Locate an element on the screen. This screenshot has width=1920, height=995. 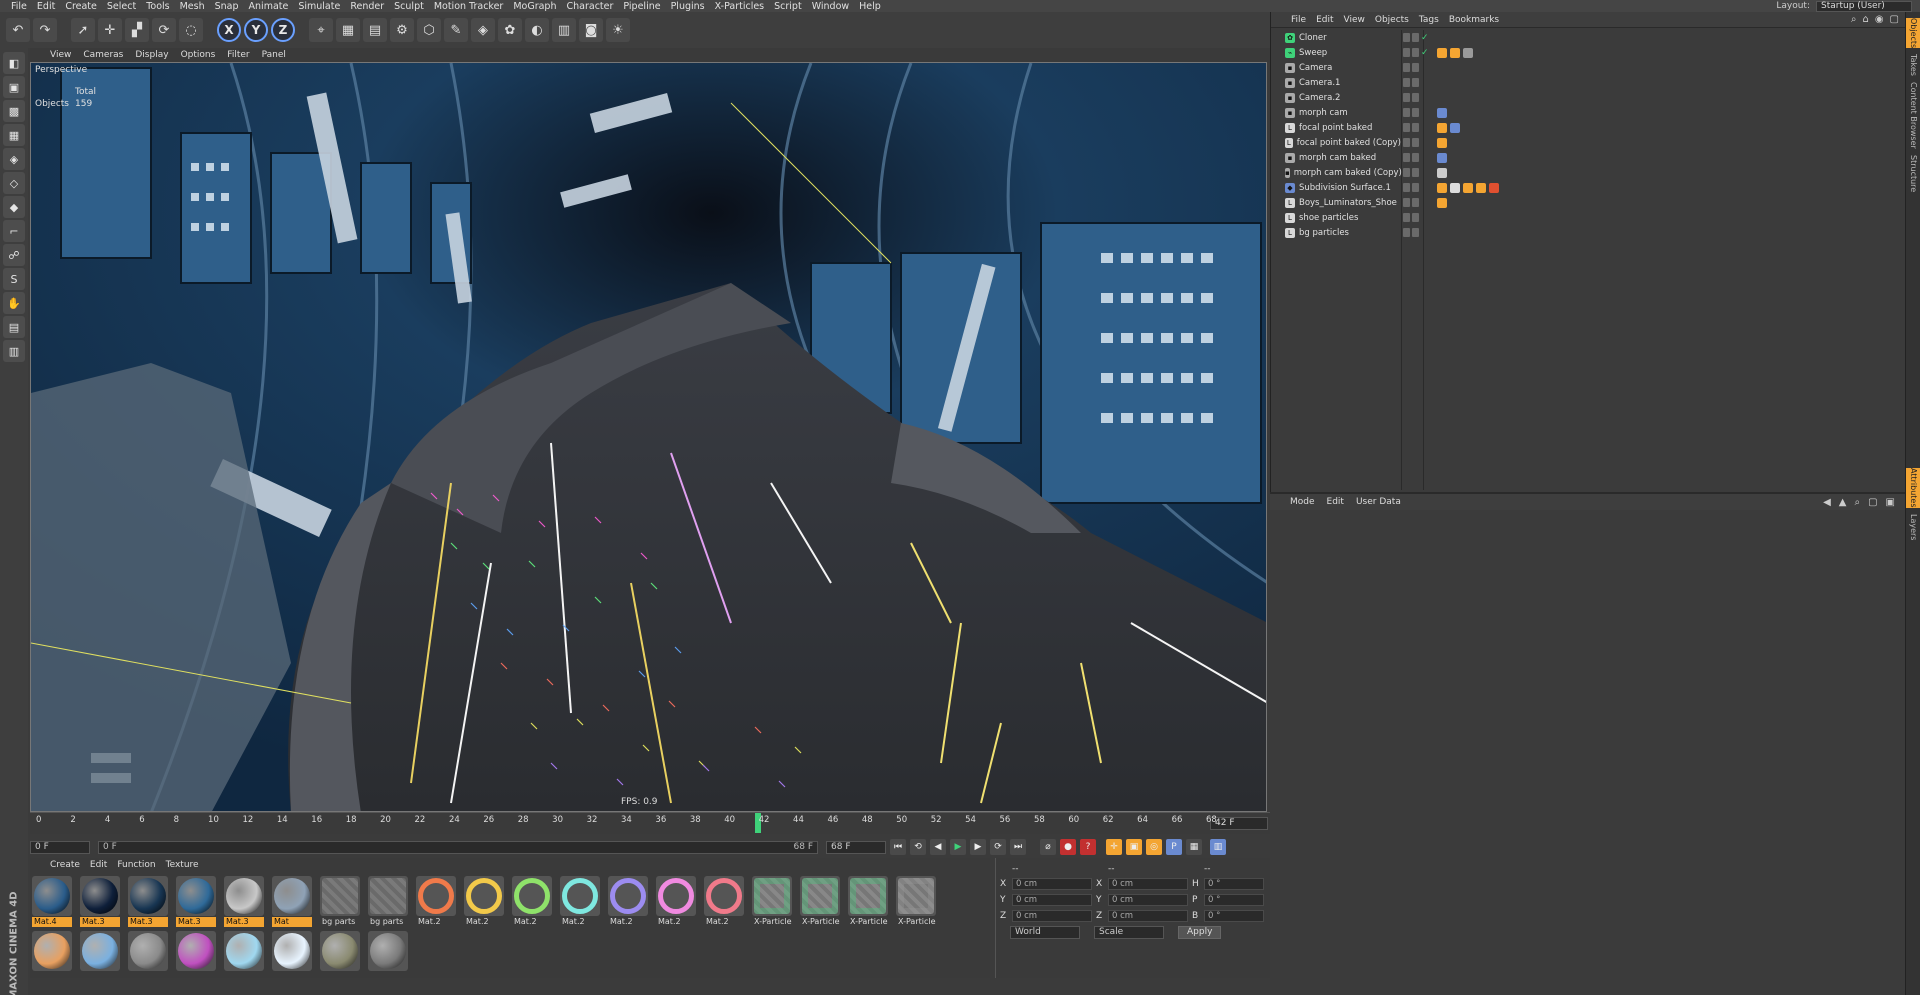
polygons-mode-icon: ◆ is located at coordinates (14, 207).